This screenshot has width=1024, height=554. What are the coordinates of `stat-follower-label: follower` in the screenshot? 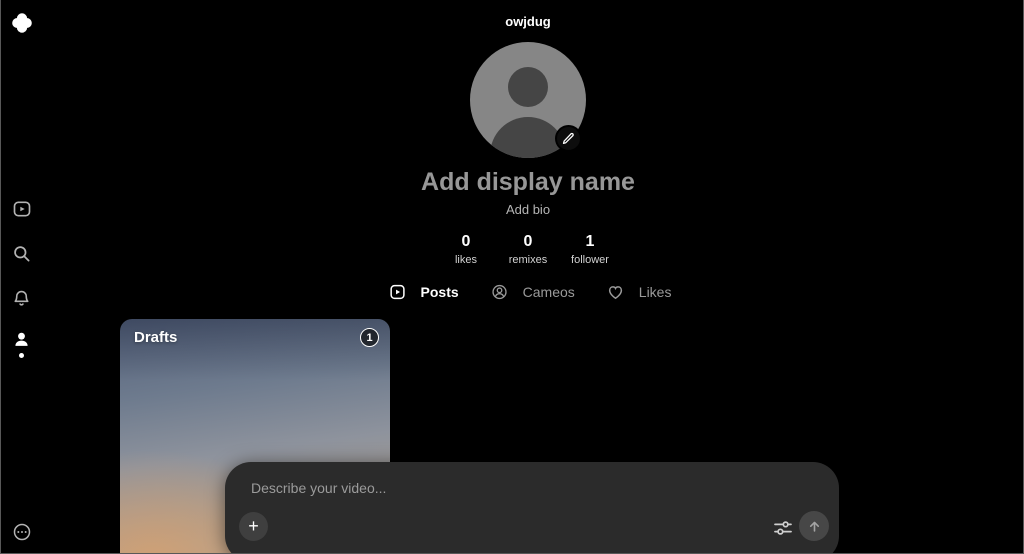 It's located at (590, 260).